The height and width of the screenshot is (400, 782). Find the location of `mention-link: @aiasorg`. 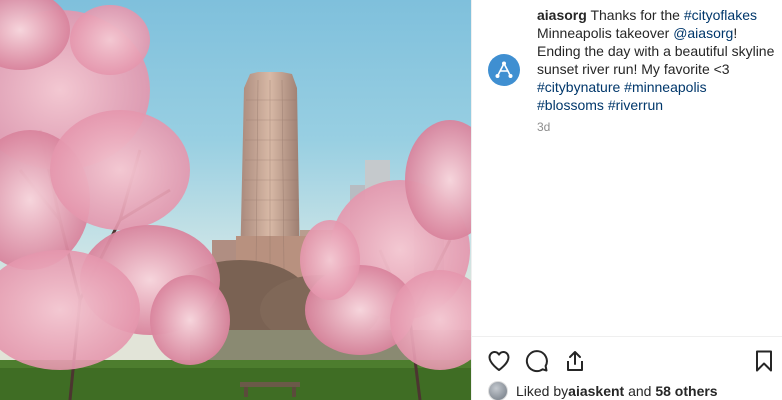

mention-link: @aiasorg is located at coordinates (703, 33).